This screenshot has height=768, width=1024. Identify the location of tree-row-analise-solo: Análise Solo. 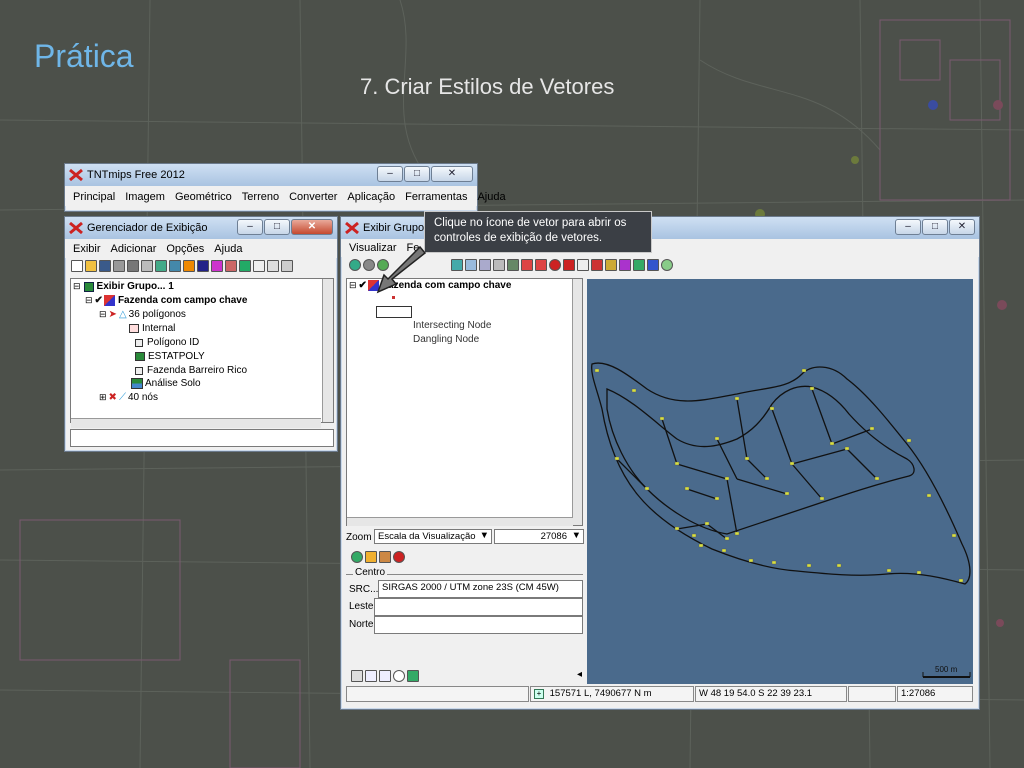
(166, 384).